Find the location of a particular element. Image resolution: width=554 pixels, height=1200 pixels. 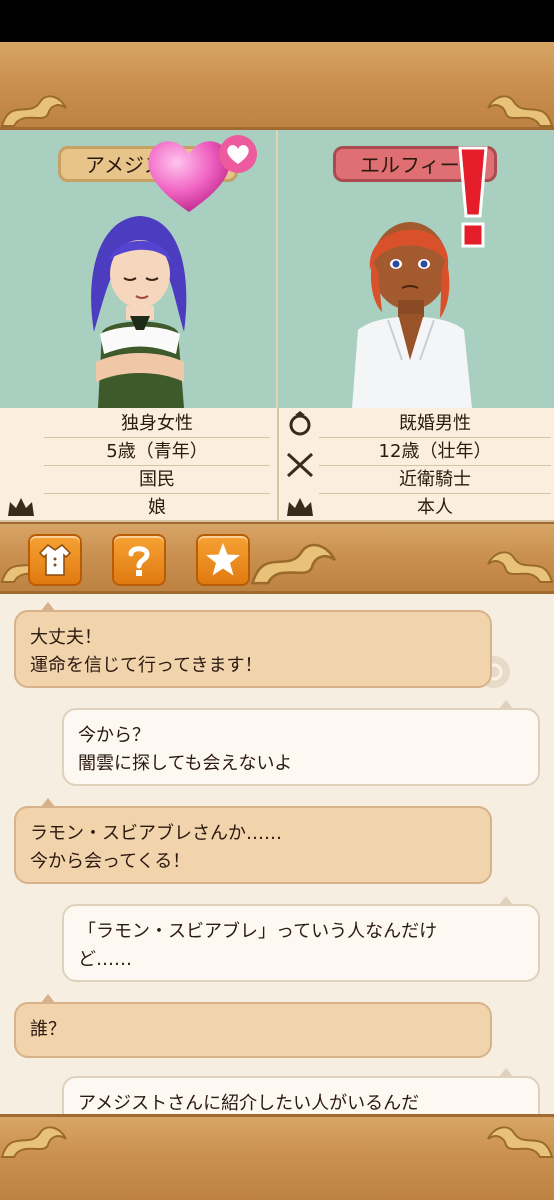

action-toolbar is located at coordinates (277, 558).